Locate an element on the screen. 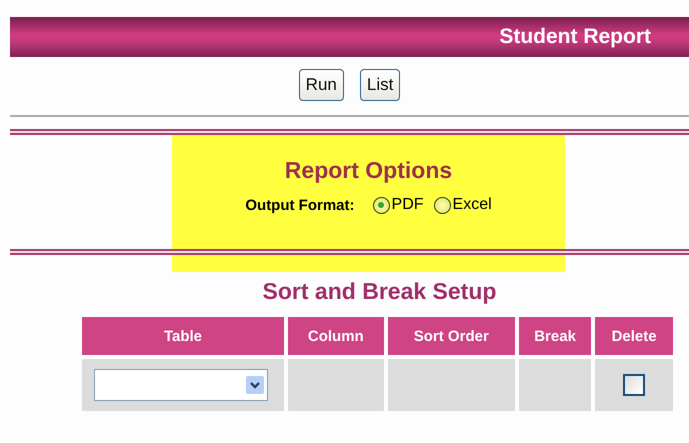 The image size is (689, 443). section-title: Report Options is located at coordinates (368, 170).